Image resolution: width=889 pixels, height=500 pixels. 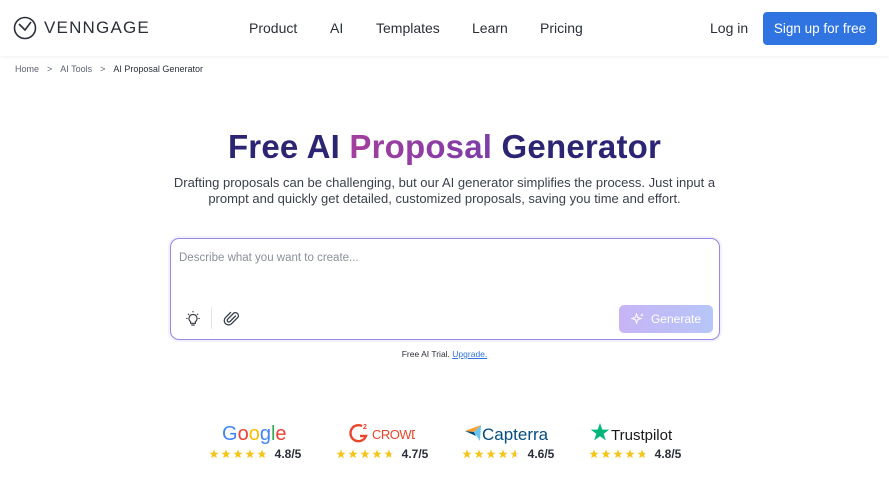 I want to click on nav-item-pricing: Pricing, so click(x=561, y=28).